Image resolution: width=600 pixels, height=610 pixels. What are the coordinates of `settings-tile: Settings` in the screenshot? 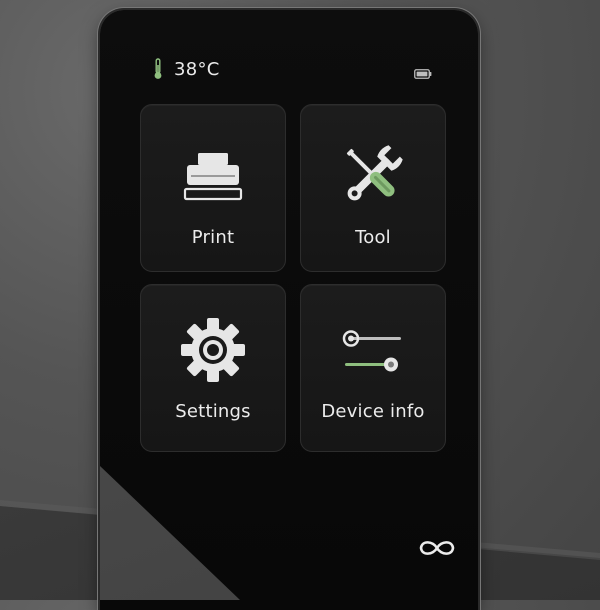 It's located at (213, 368).